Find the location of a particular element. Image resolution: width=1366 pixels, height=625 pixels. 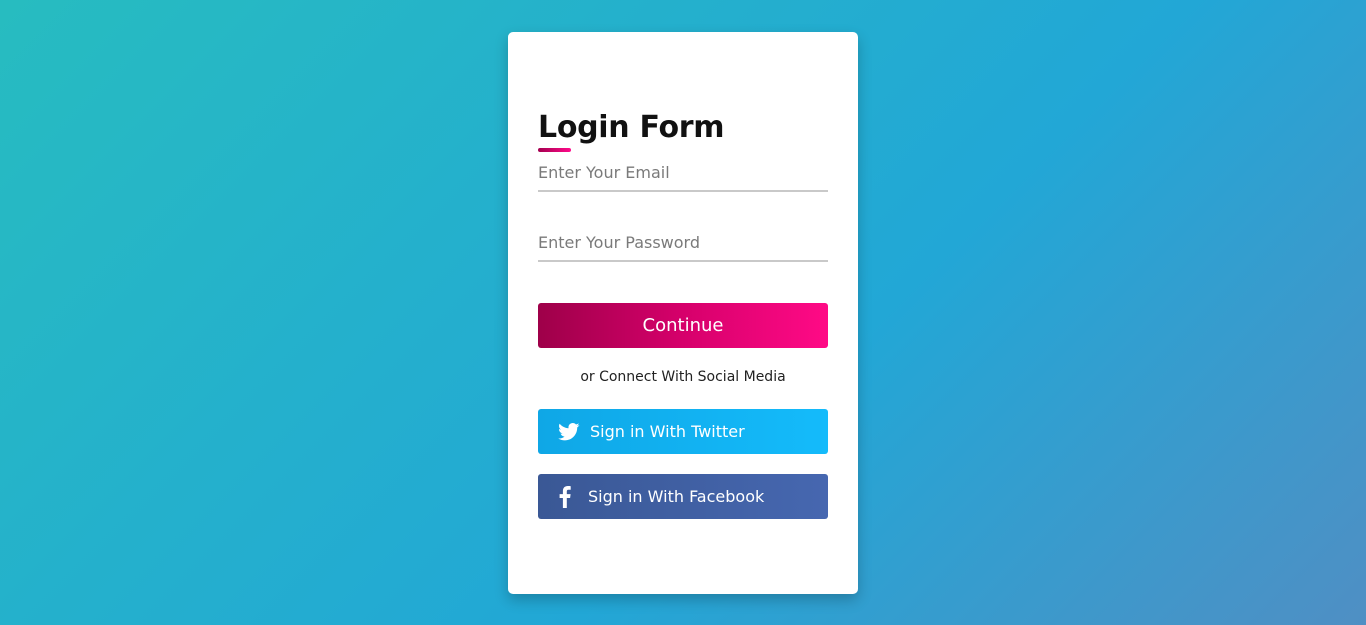

title-underline is located at coordinates (554, 150).